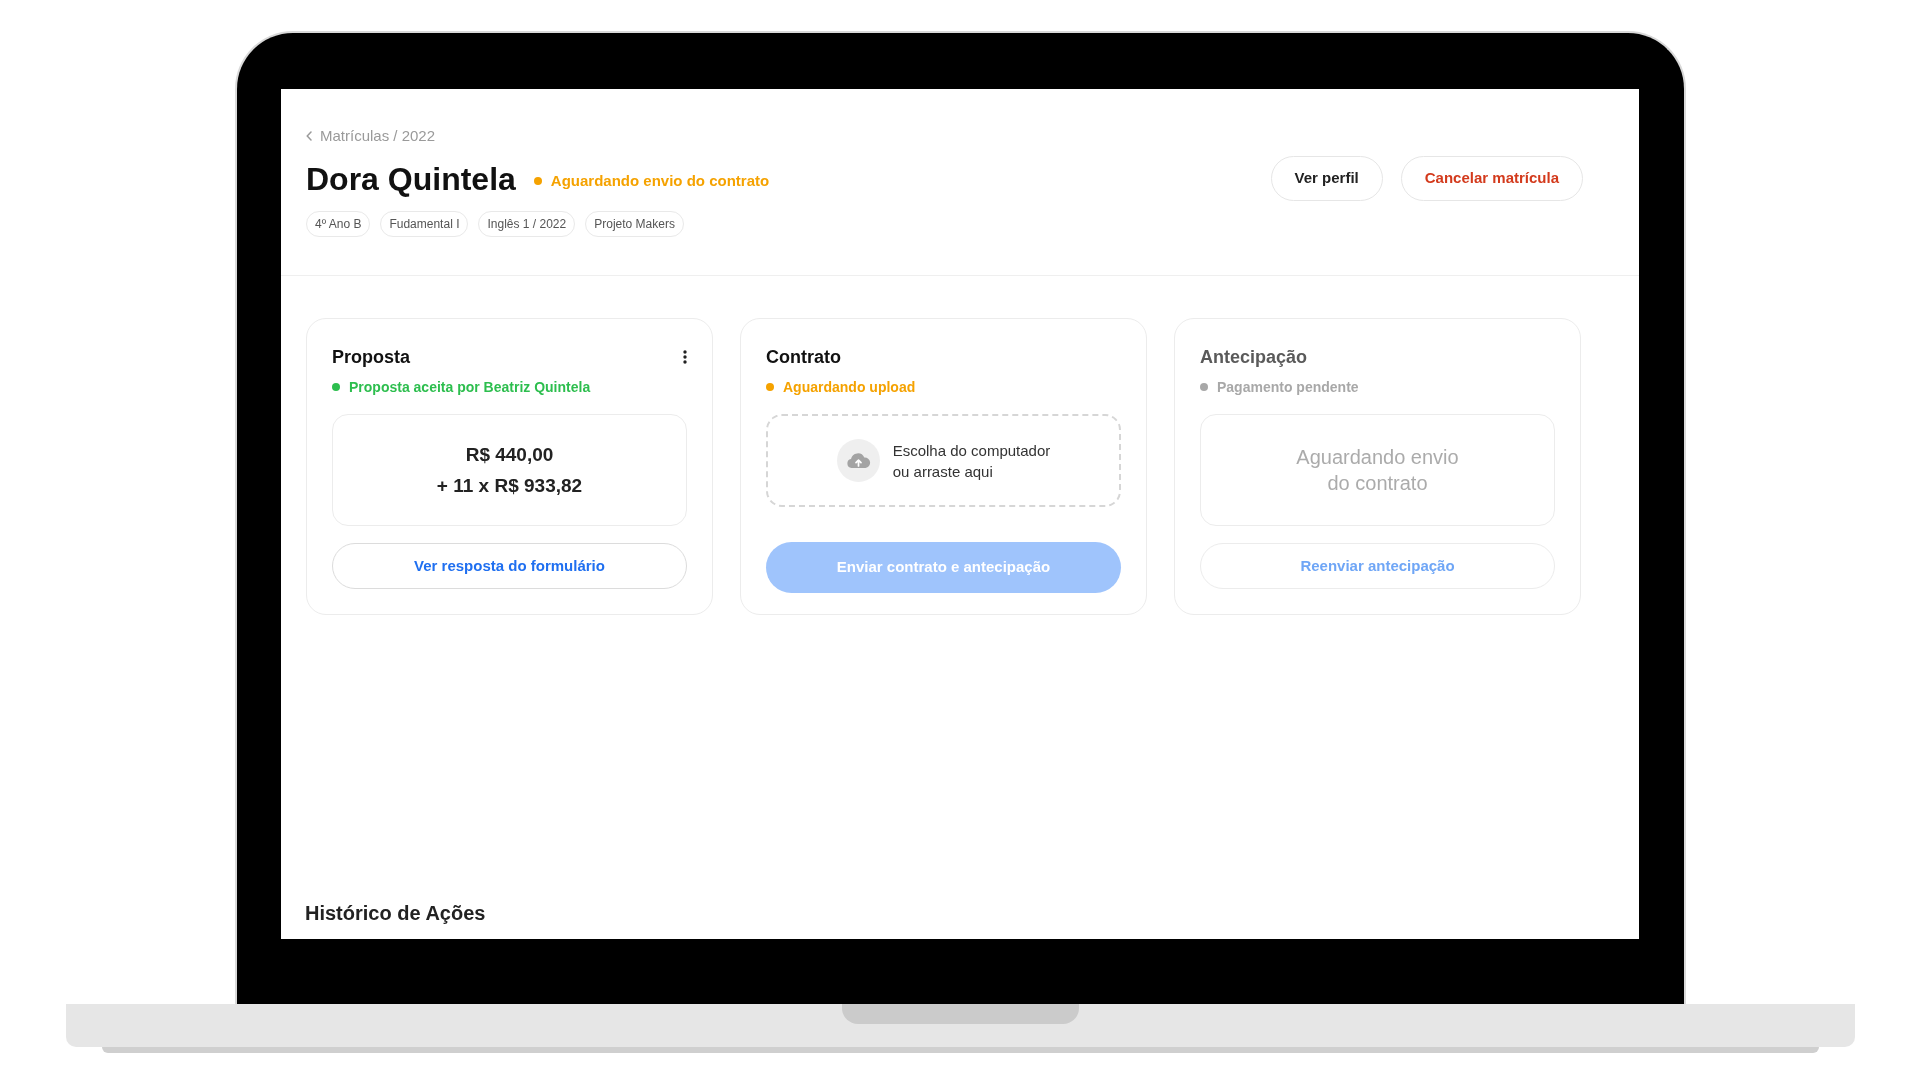  What do you see at coordinates (509, 486) in the screenshot?
I see `amount-text: + 11 x R$ 933,82` at bounding box center [509, 486].